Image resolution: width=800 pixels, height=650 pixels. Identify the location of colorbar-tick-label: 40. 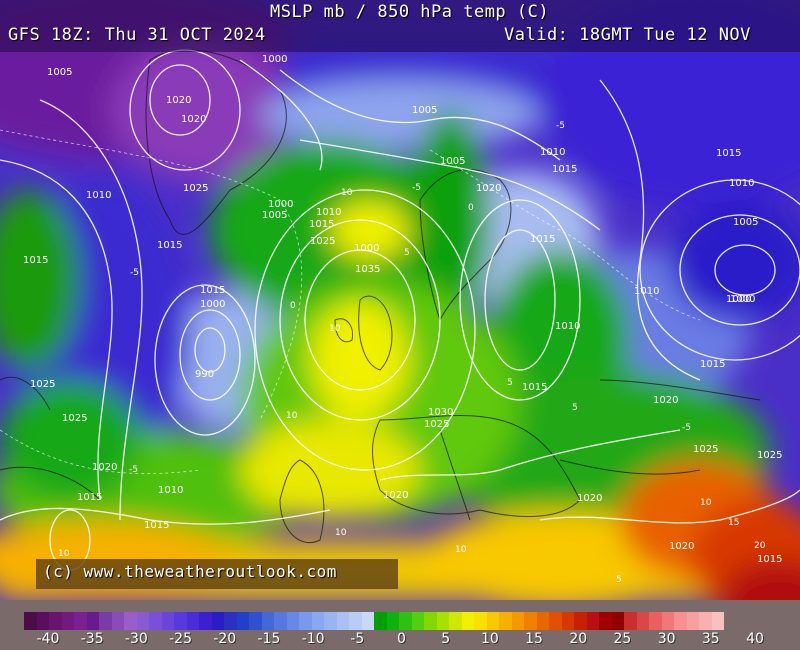
(755, 639).